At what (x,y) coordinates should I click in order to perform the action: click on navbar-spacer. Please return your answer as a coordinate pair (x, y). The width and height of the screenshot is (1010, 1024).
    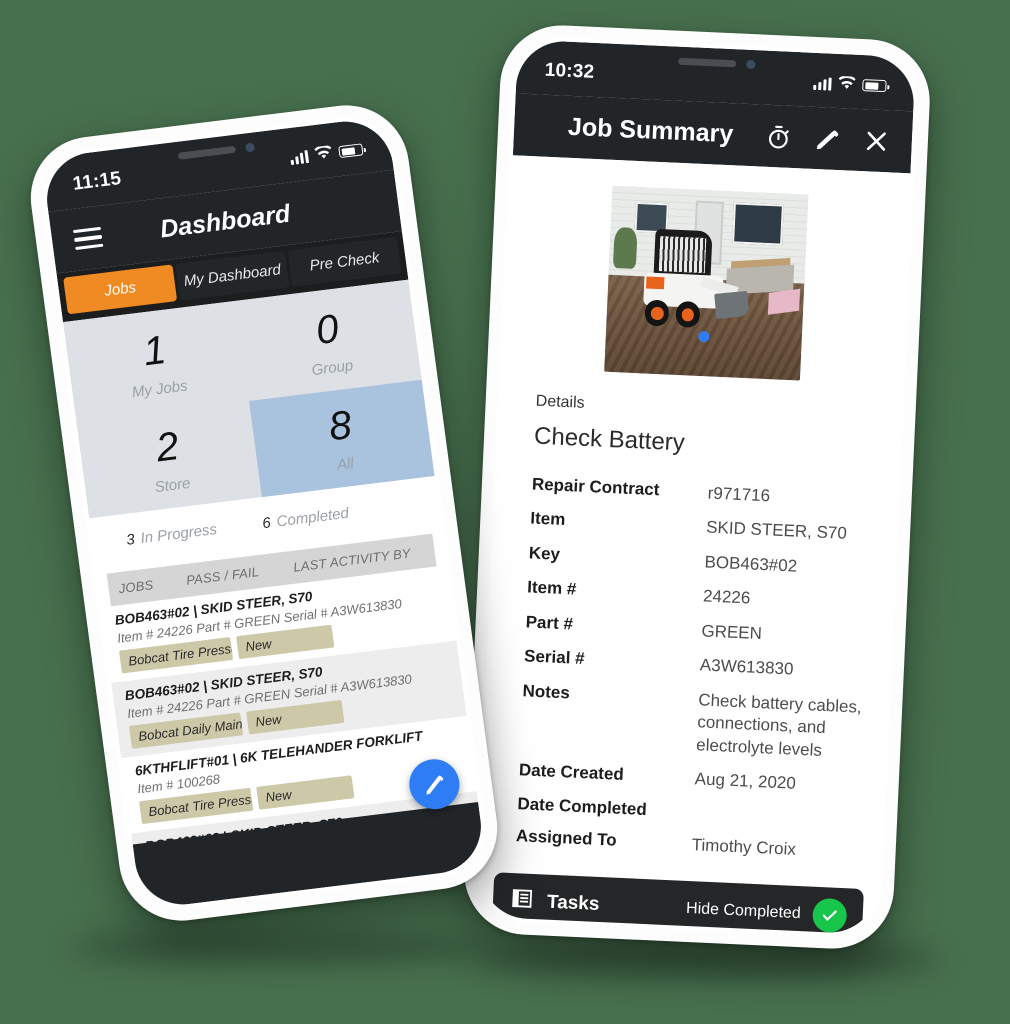
    Looking at the image, I should click on (362, 204).